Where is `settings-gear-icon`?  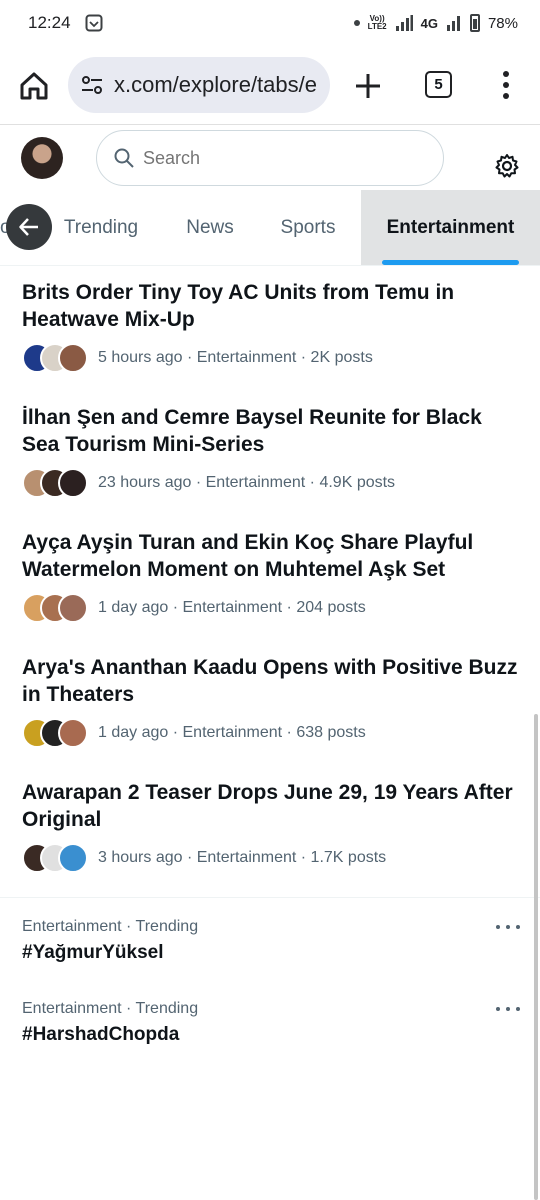
settings-gear-icon is located at coordinates (507, 166).